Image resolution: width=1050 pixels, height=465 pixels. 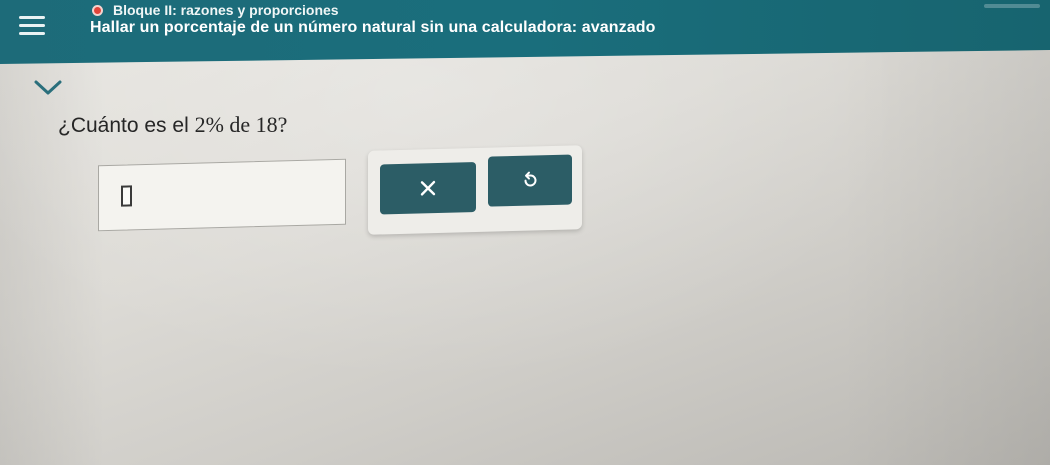 What do you see at coordinates (126, 125) in the screenshot?
I see `question-prefix: ¿Cuánto es el` at bounding box center [126, 125].